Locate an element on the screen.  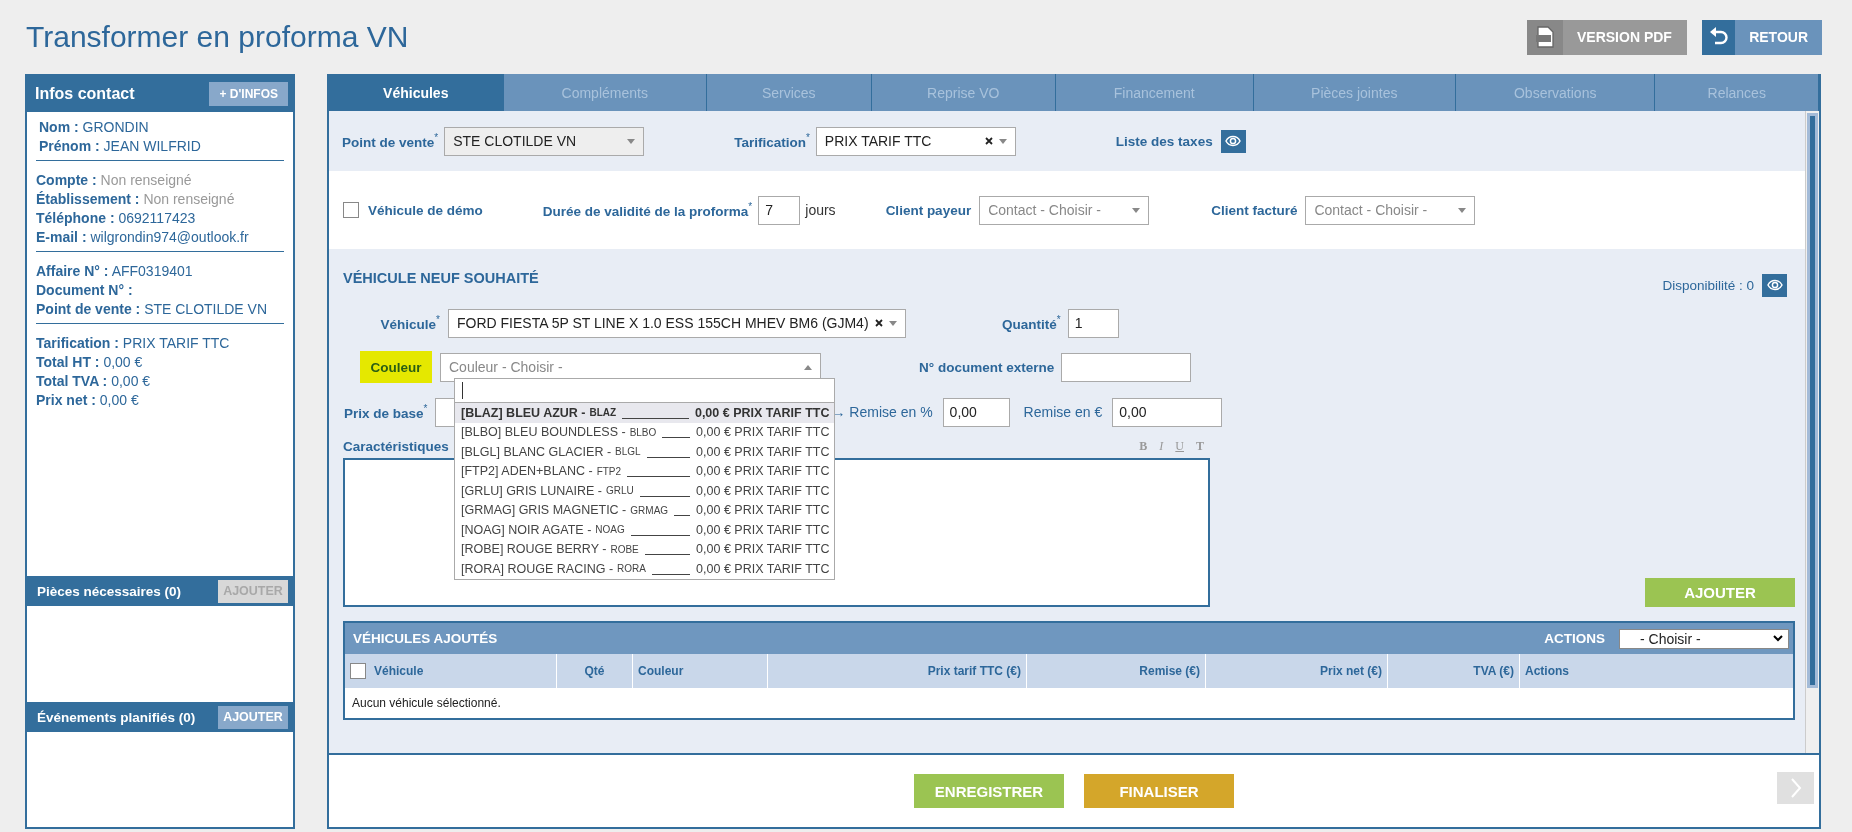
column-header: TVA (€) is located at coordinates (1454, 671).